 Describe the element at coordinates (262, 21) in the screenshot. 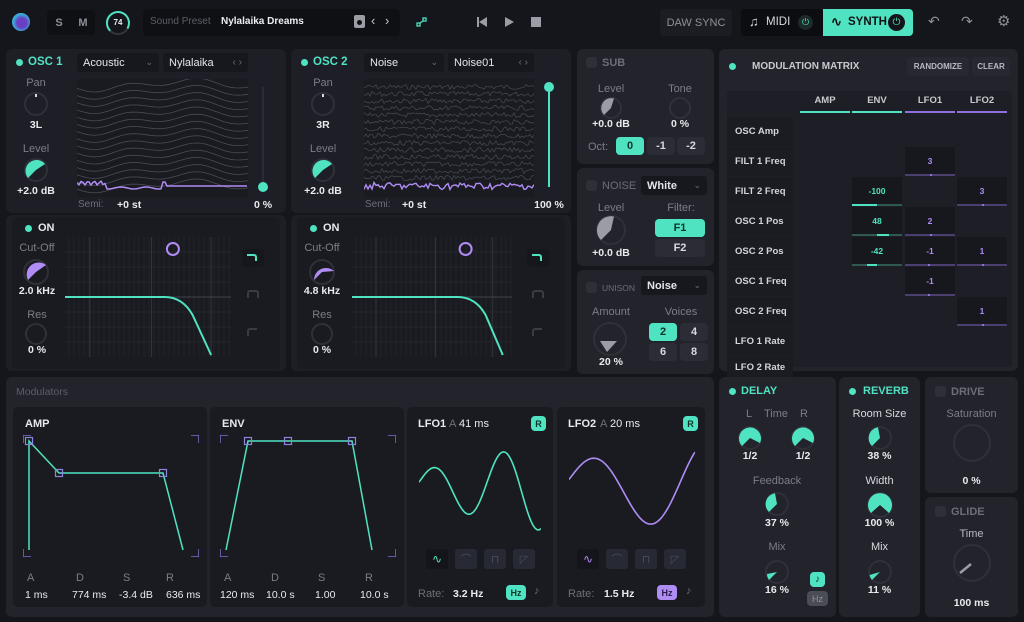

I see `preset-name: Nylalaika Dreams` at that location.